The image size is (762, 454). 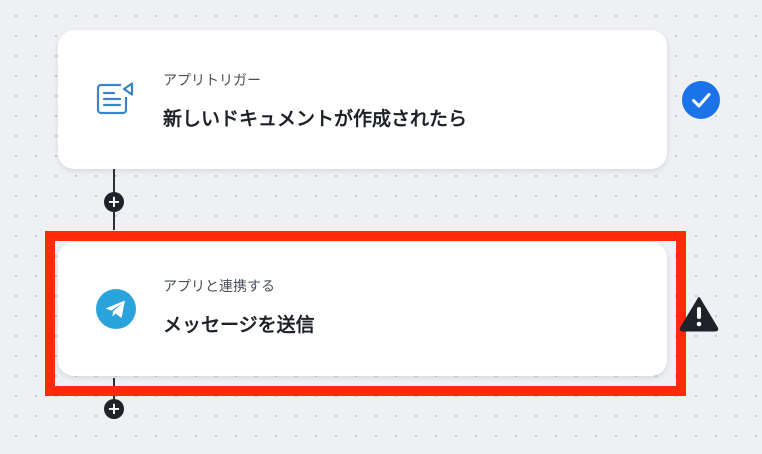 What do you see at coordinates (219, 287) in the screenshot?
I see `step-subtitle: アプリと連携する` at bounding box center [219, 287].